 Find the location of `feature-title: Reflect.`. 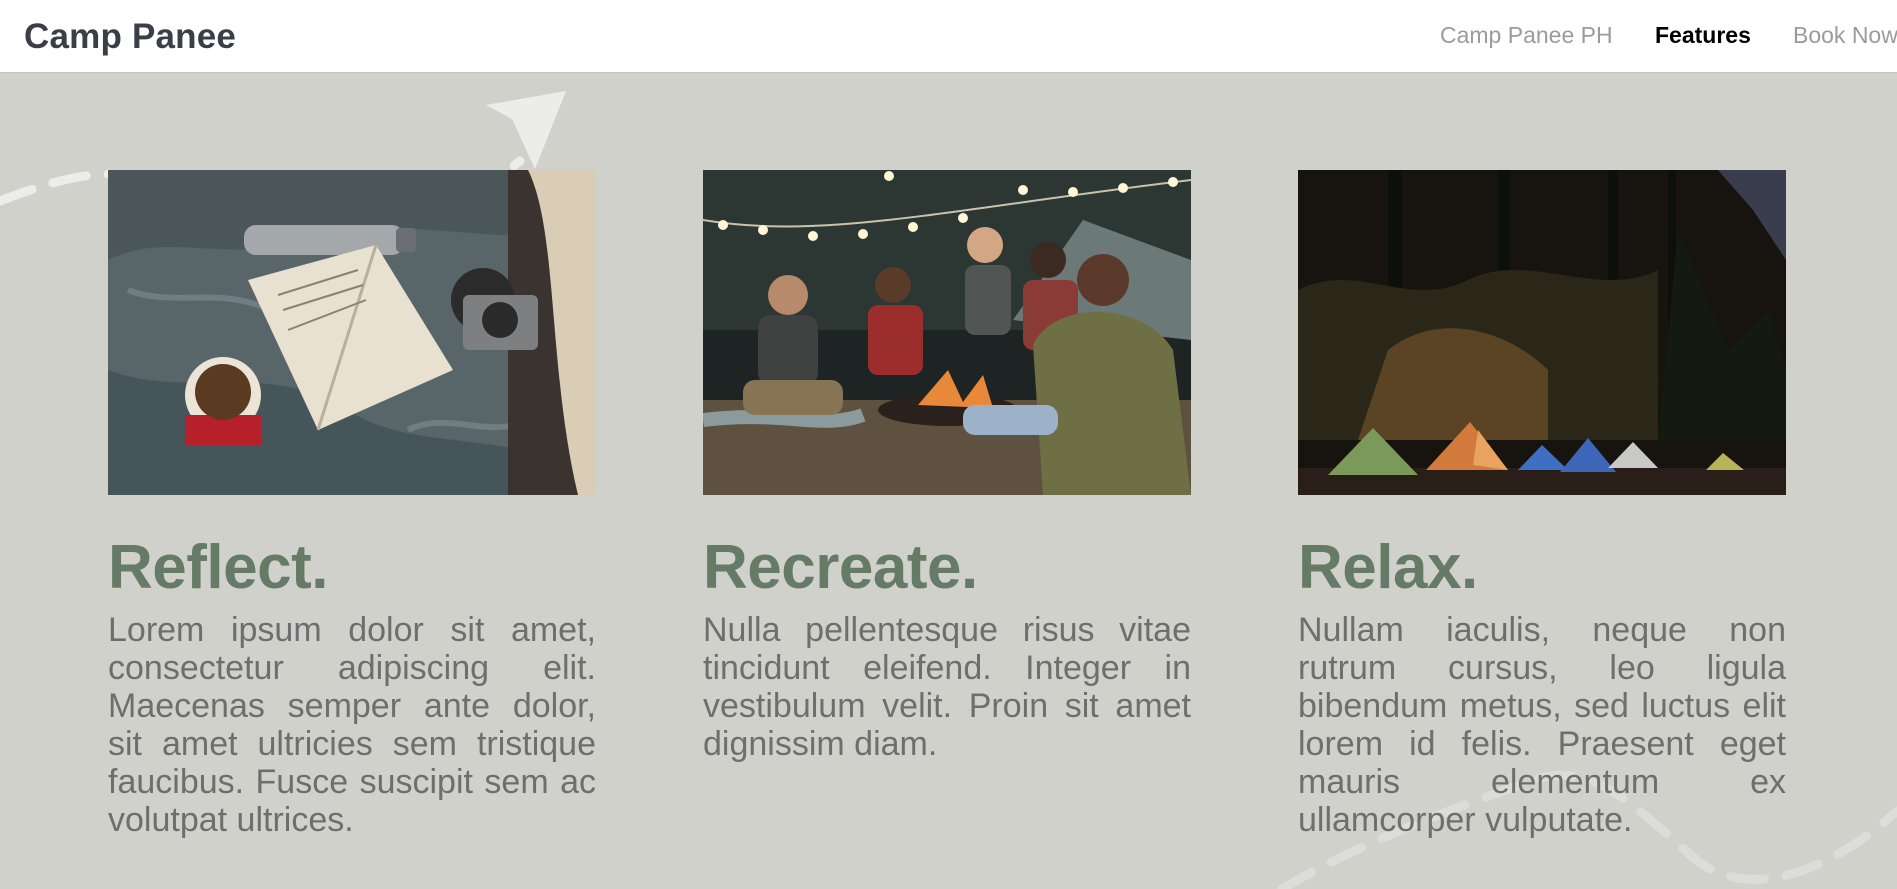

feature-title: Reflect. is located at coordinates (218, 567).